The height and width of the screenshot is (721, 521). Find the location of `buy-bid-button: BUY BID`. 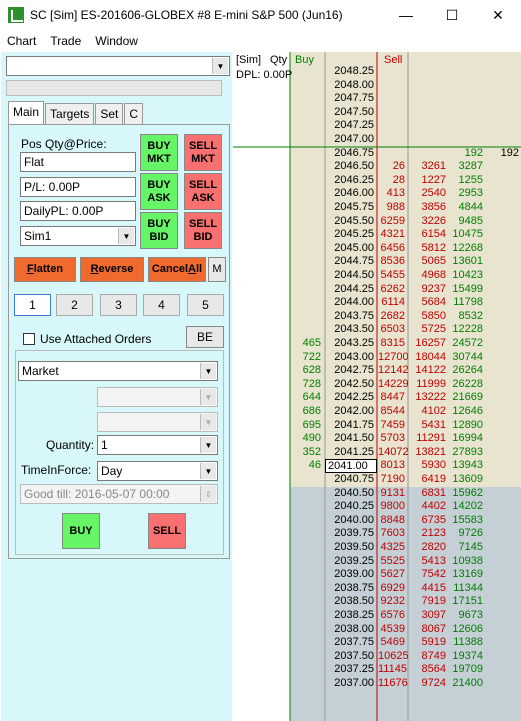

buy-bid-button: BUY BID is located at coordinates (159, 230).